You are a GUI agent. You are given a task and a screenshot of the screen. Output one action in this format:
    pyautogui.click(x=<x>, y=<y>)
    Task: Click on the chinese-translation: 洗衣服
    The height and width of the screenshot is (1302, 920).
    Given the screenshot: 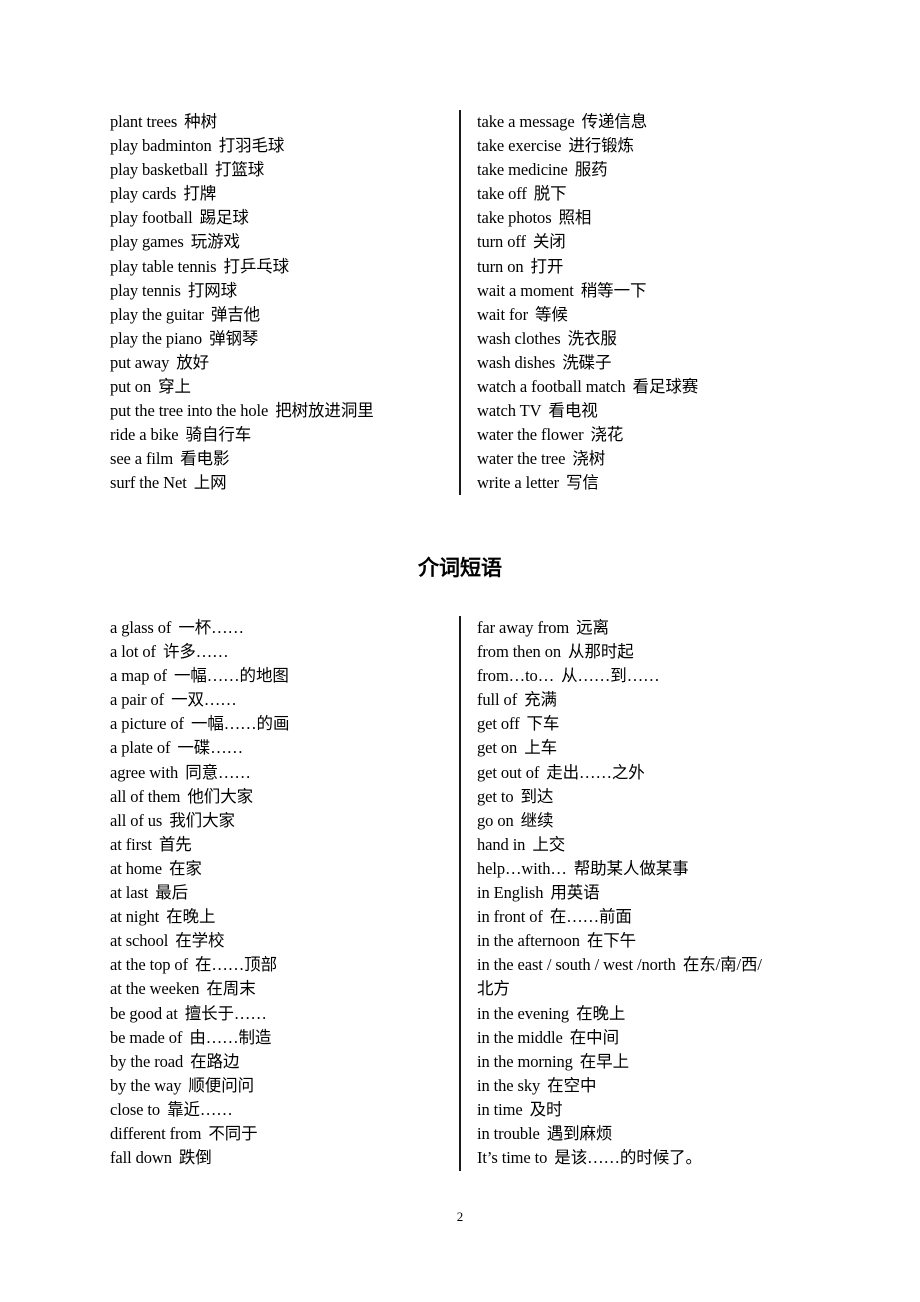 What is the action you would take?
    pyautogui.click(x=592, y=338)
    